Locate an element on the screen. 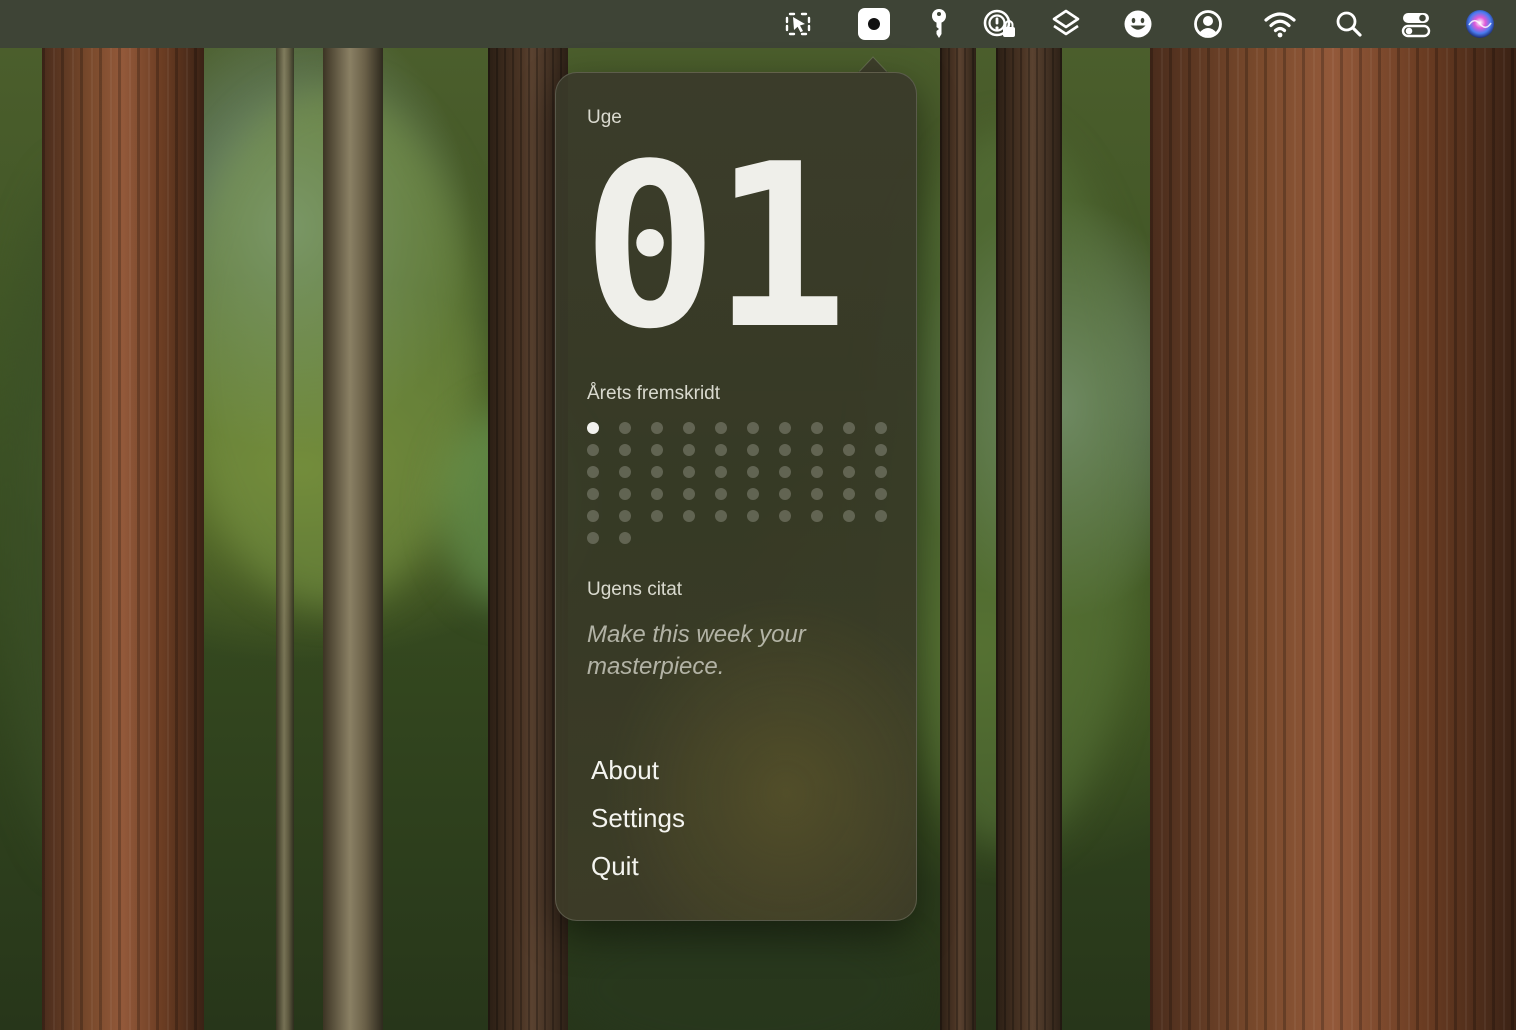  weekly-quote: Make this week your masterpiece. is located at coordinates (696, 650).